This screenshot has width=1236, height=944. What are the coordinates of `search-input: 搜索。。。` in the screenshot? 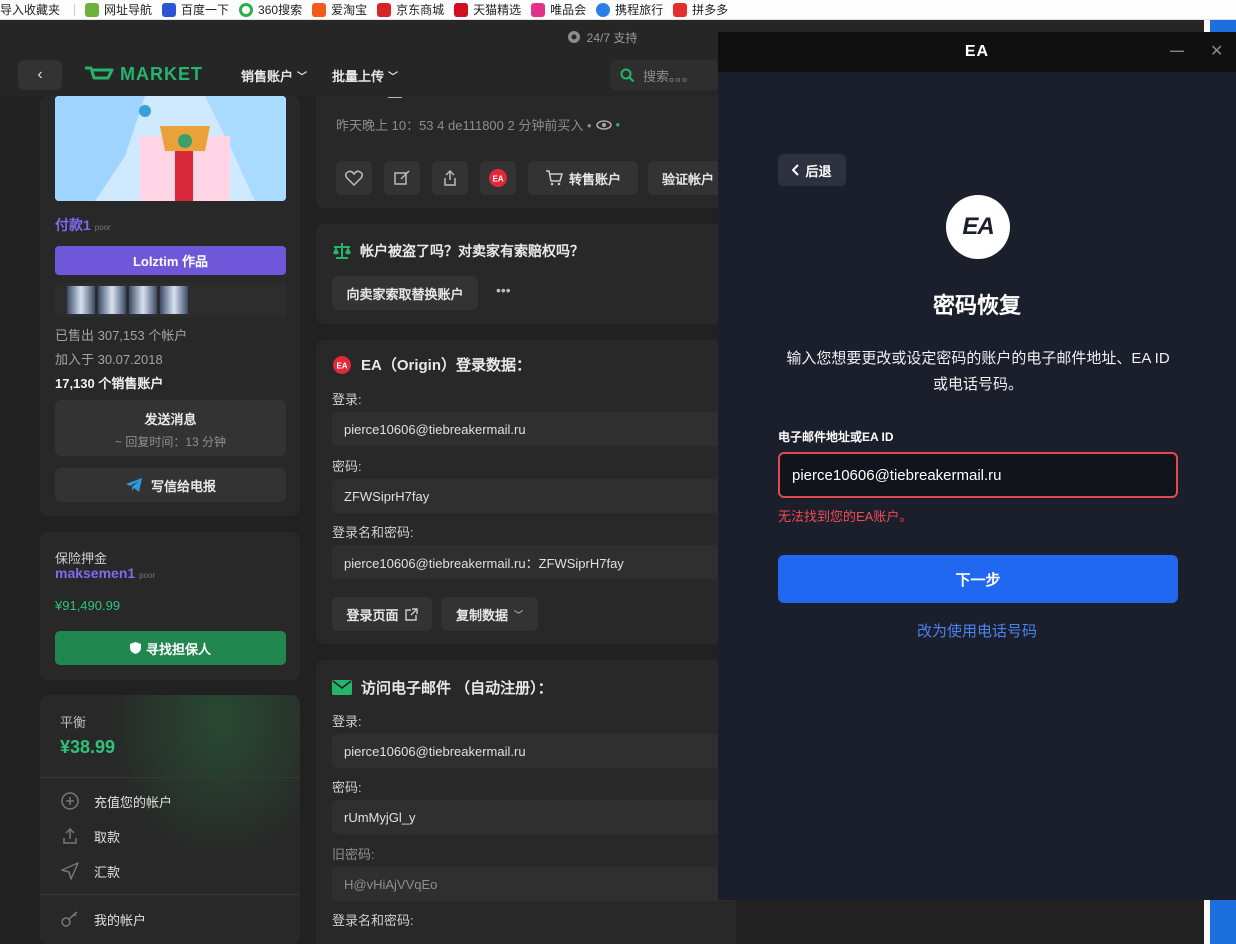 It's located at (665, 75).